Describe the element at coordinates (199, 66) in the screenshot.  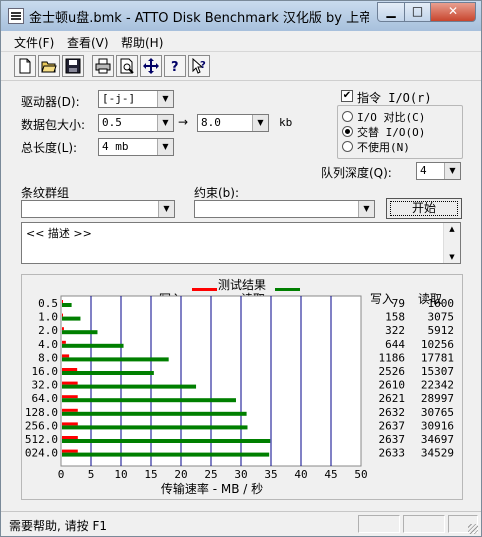
I see `context-help-icon: ?` at that location.